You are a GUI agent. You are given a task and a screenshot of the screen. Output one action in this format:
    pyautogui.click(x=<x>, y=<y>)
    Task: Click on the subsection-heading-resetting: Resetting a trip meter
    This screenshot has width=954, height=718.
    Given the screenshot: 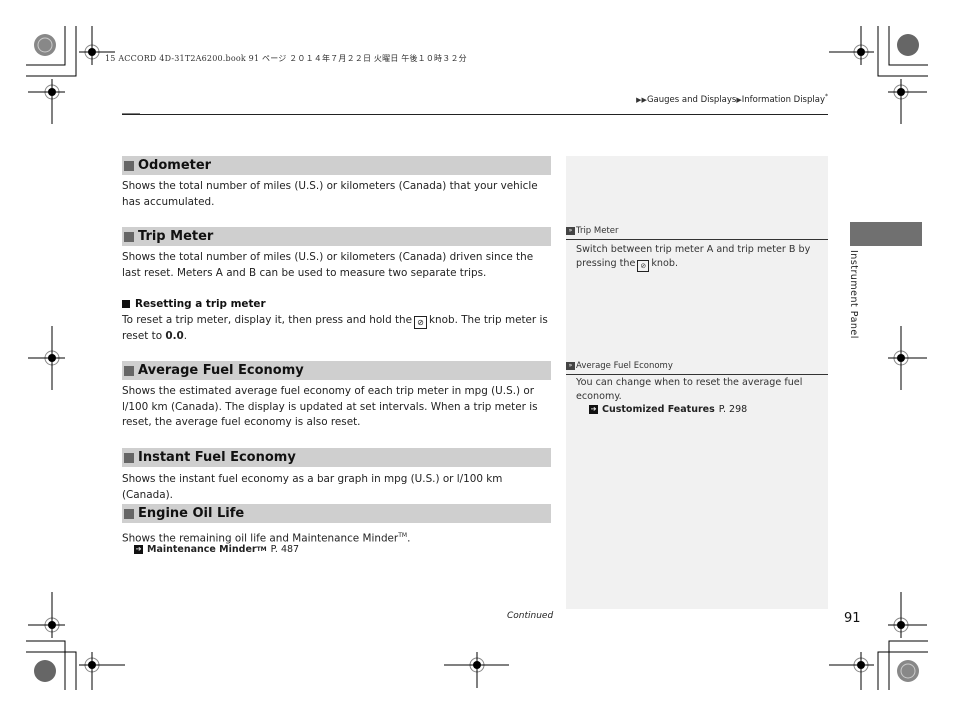 What is the action you would take?
    pyautogui.click(x=194, y=304)
    